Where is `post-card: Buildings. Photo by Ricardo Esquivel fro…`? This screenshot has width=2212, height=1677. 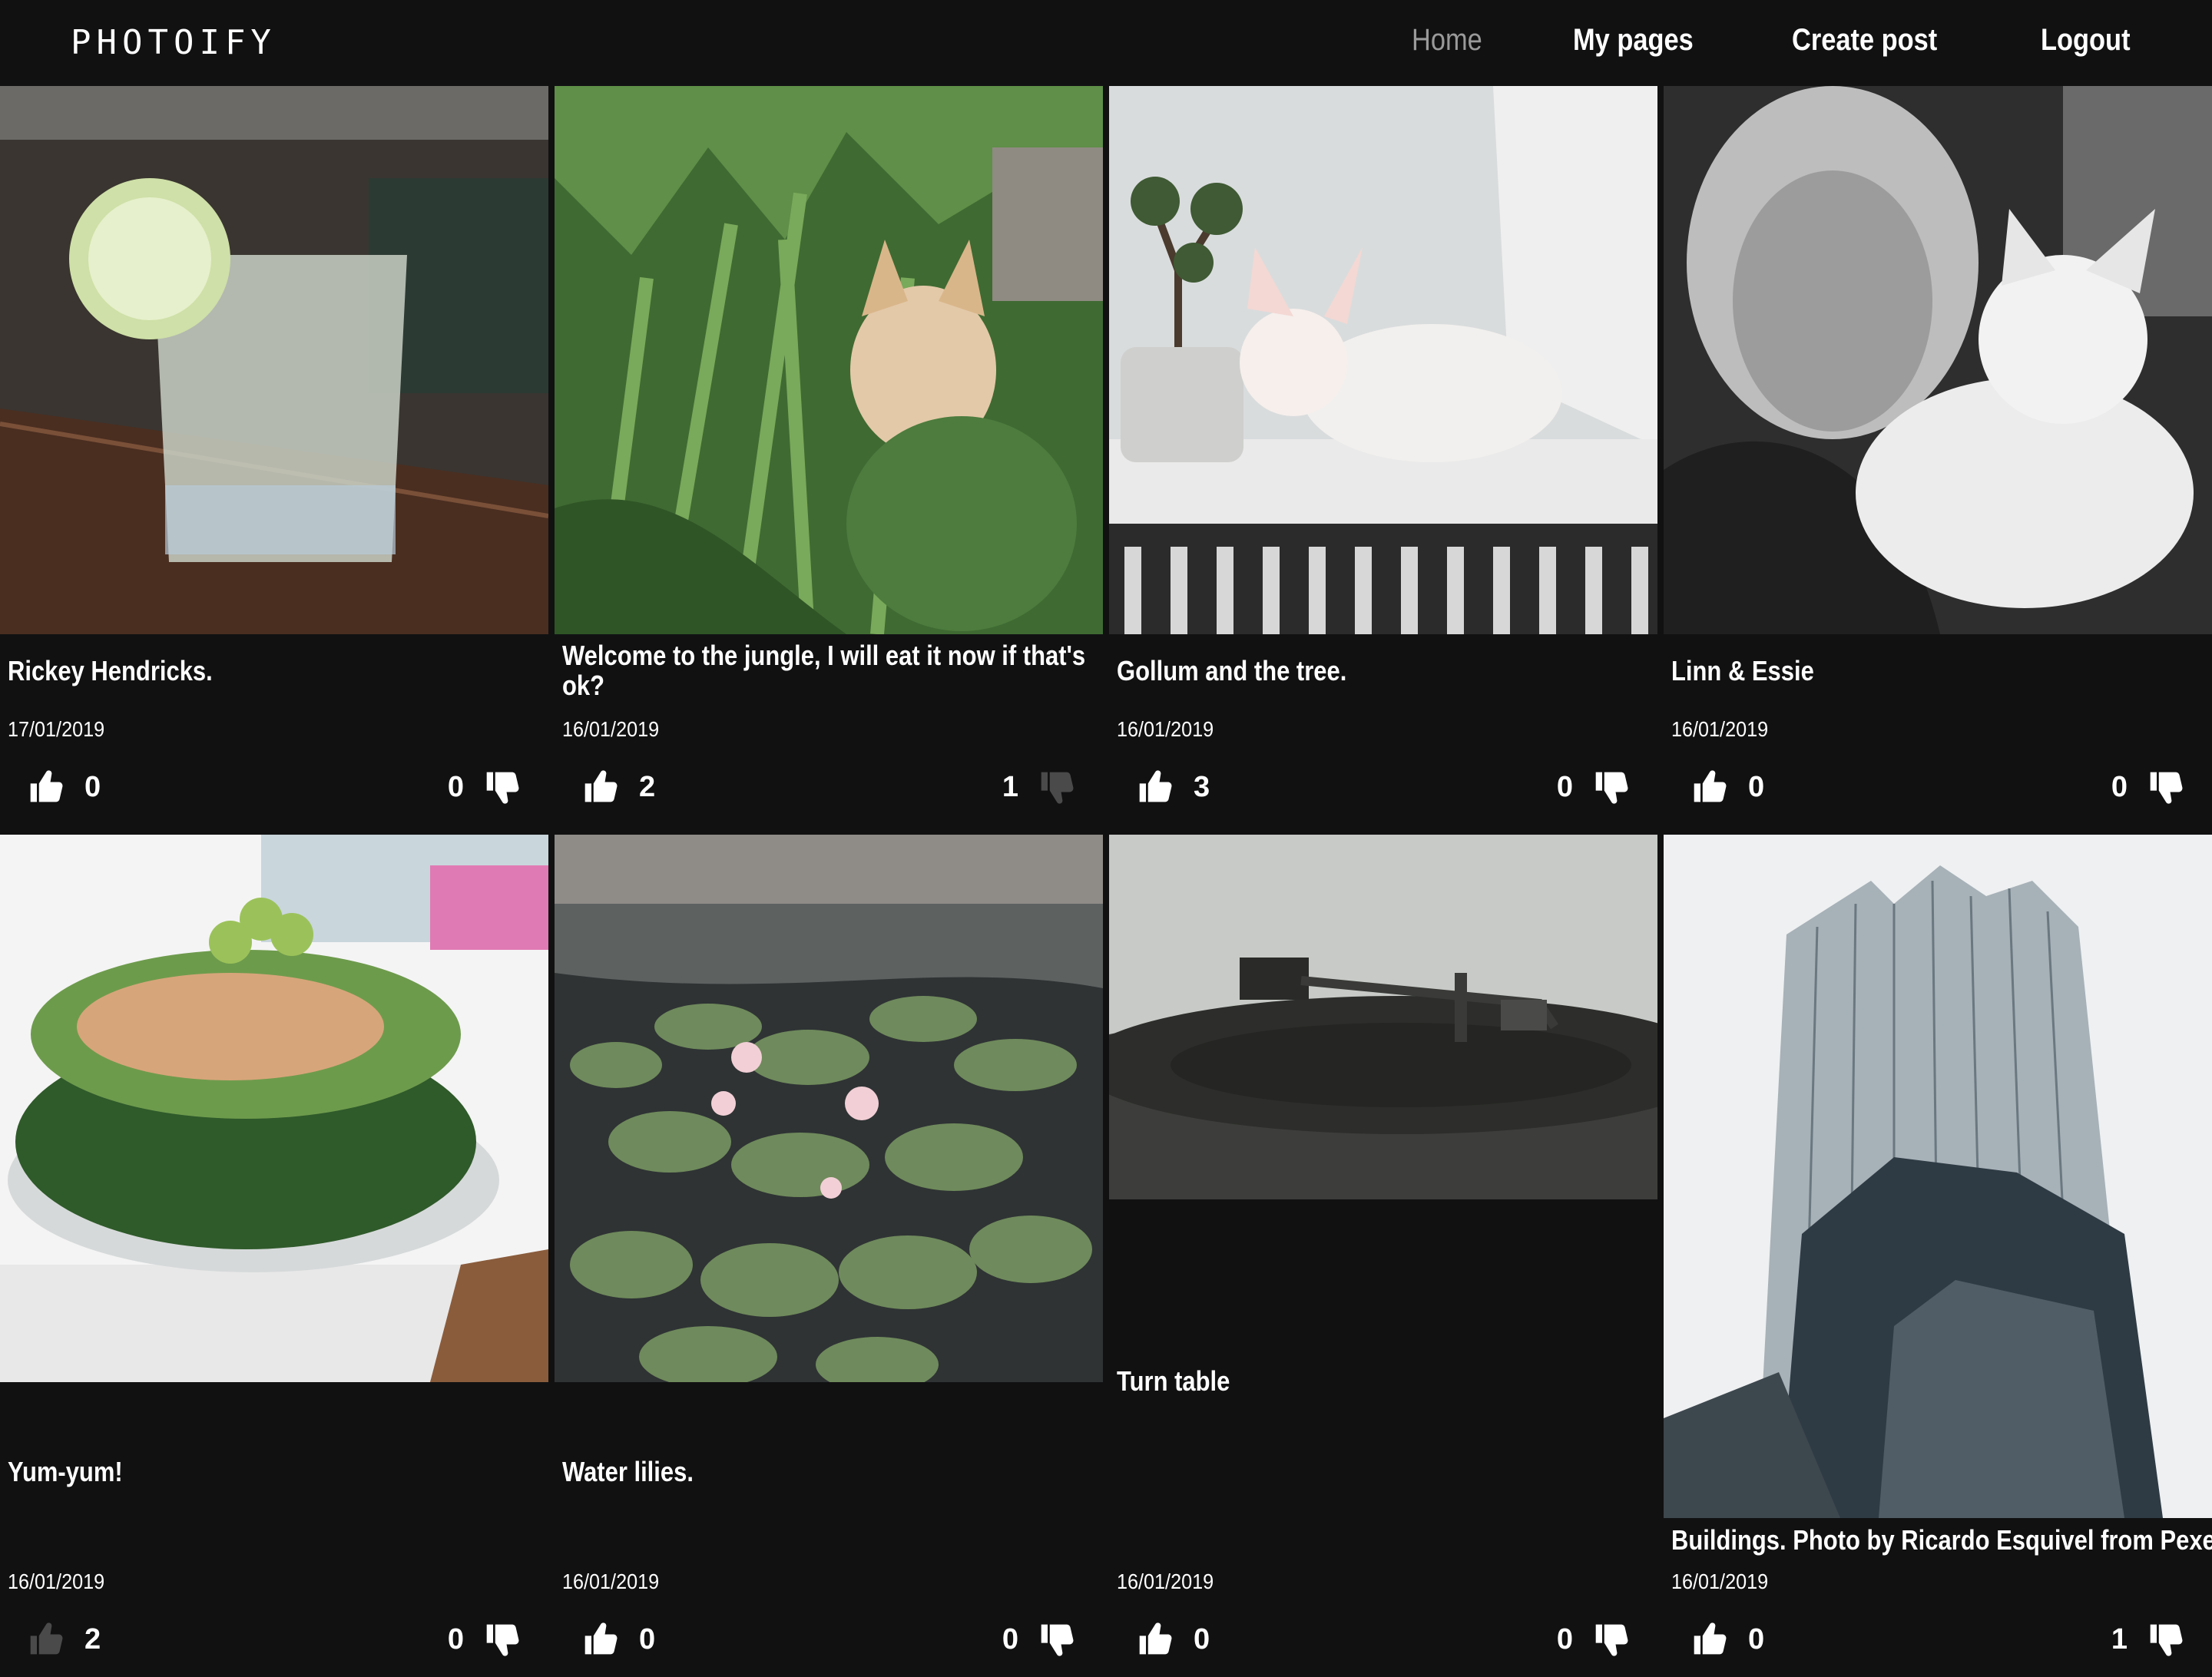
post-card: Buildings. Photo by Ricardo Esquivel fro… is located at coordinates (1938, 1256).